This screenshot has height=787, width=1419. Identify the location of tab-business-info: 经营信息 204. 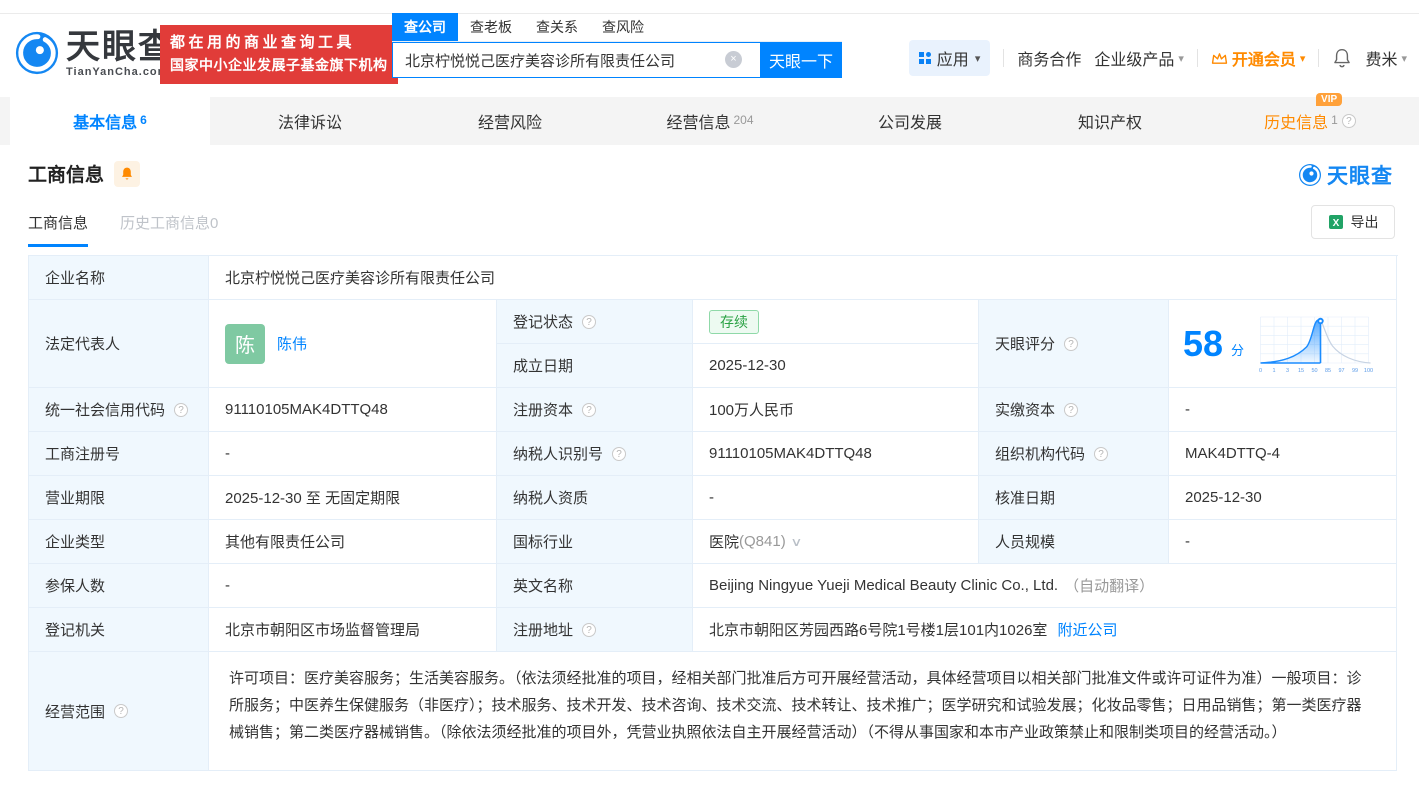
(710, 121).